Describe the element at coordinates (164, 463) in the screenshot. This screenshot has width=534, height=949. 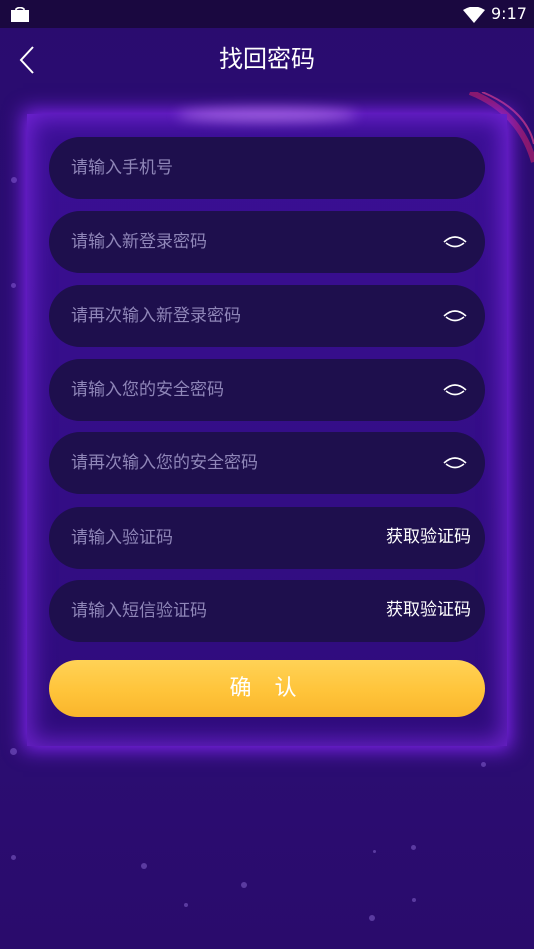
I see `confirm-security-password-placeholder: 请再次输入您的安全密码` at that location.